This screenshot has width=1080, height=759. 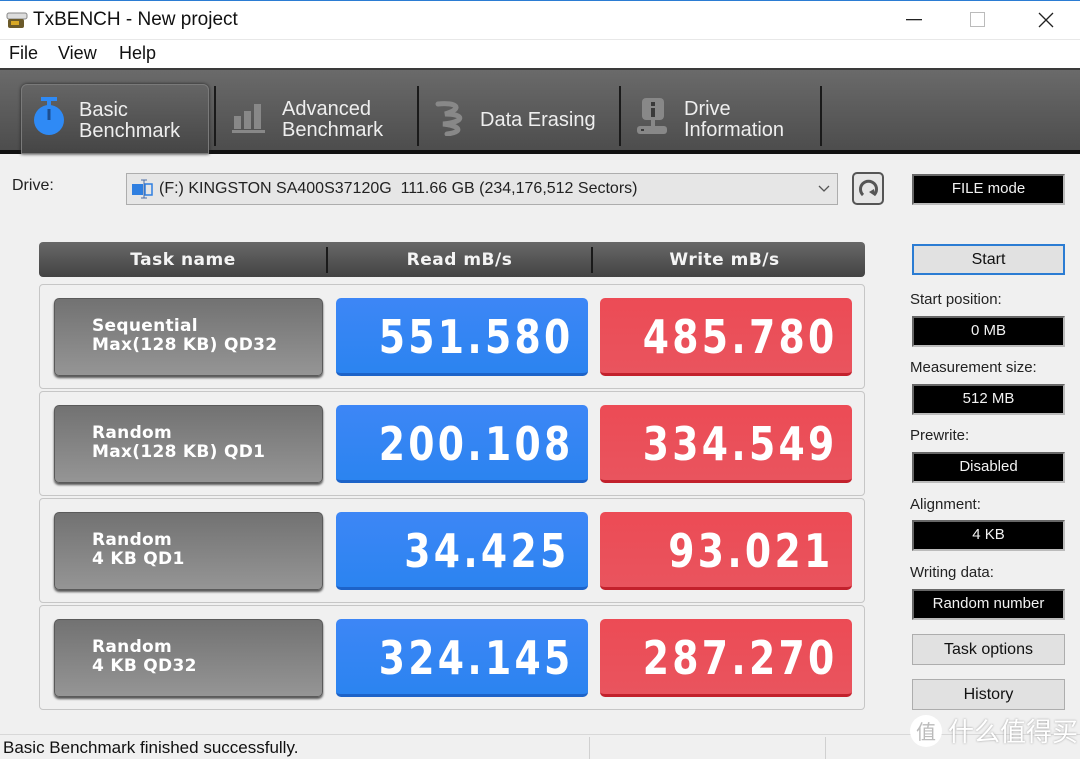 I want to click on write-value-text: 93.021, so click(x=751, y=551).